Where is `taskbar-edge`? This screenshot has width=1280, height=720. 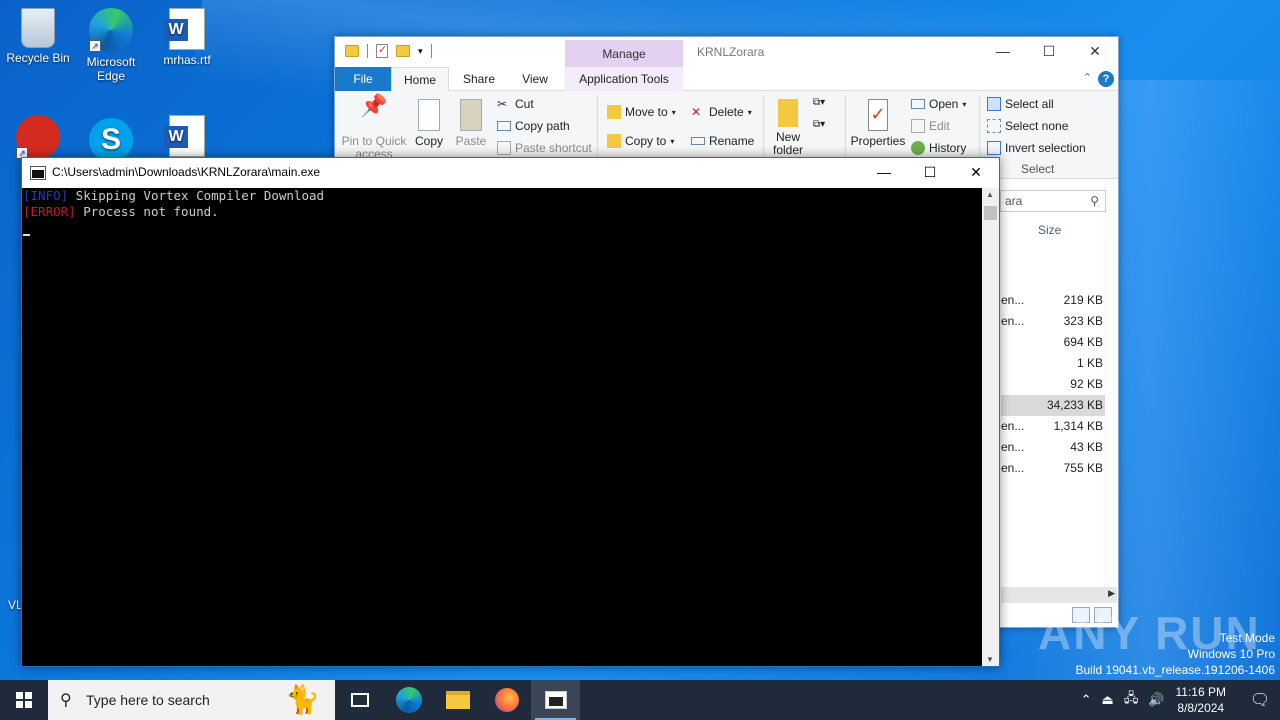
taskbar-edge is located at coordinates (408, 700).